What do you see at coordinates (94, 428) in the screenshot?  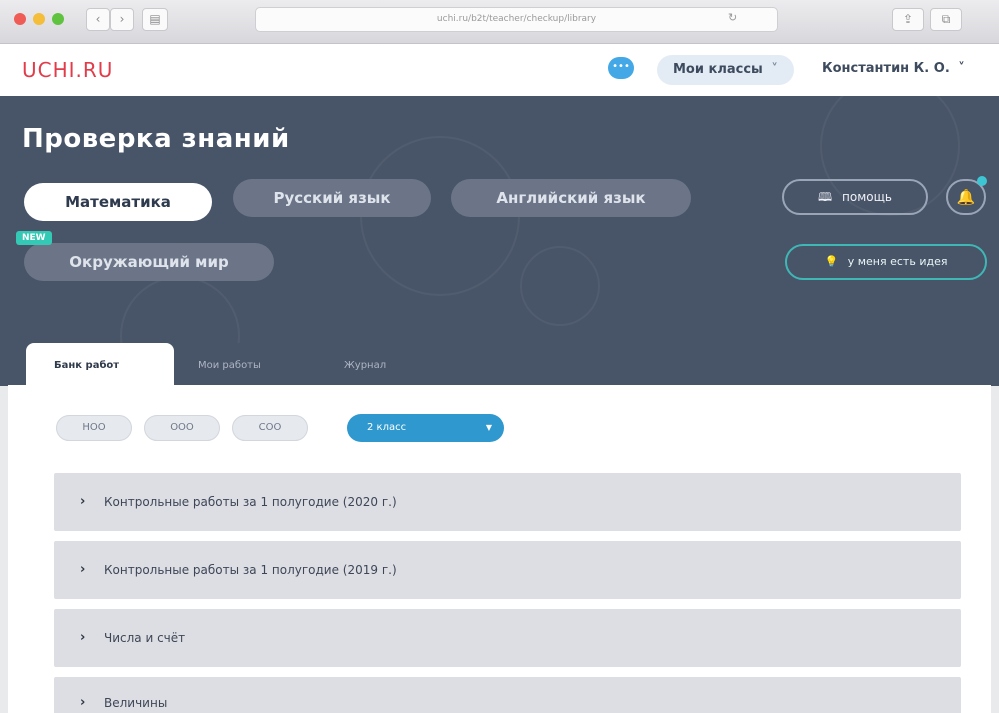 I see `level-chip-noo: НОО` at bounding box center [94, 428].